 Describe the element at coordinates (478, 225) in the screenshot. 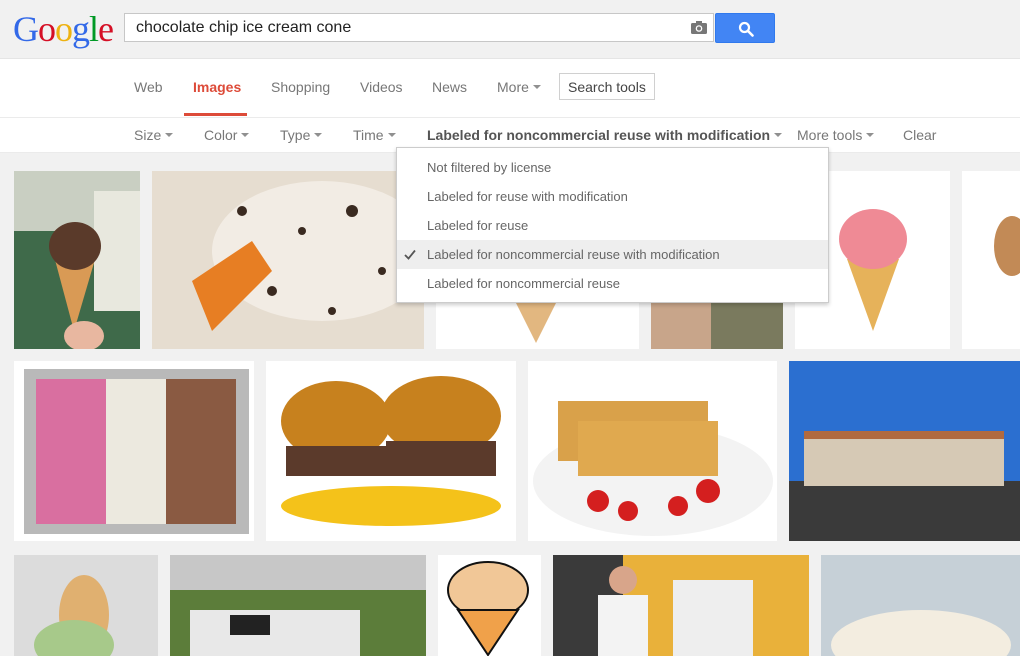

I see `license-option-label: Labeled for reuse` at that location.